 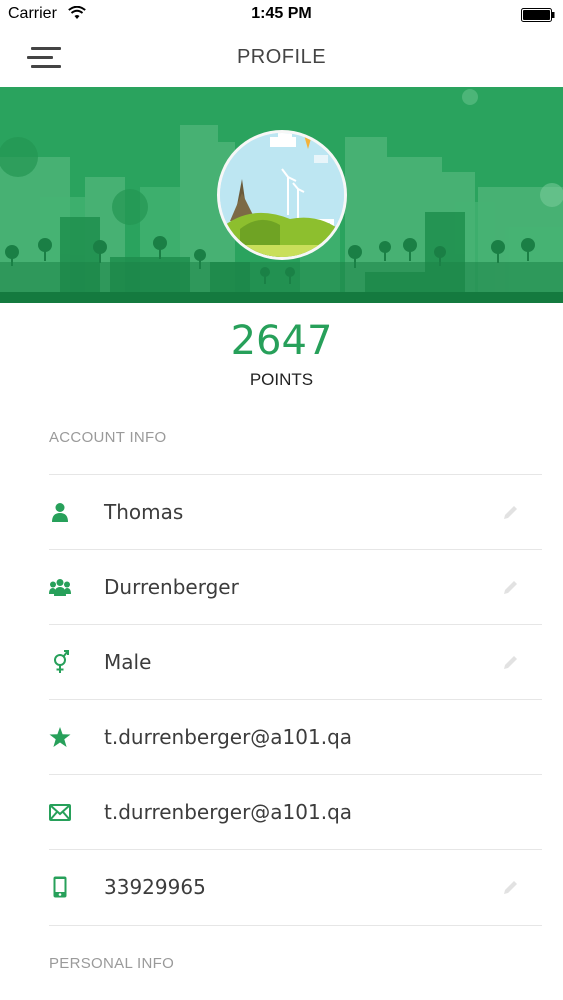 I want to click on email-value: t.durrenberger@a101.qa, so click(x=228, y=812).